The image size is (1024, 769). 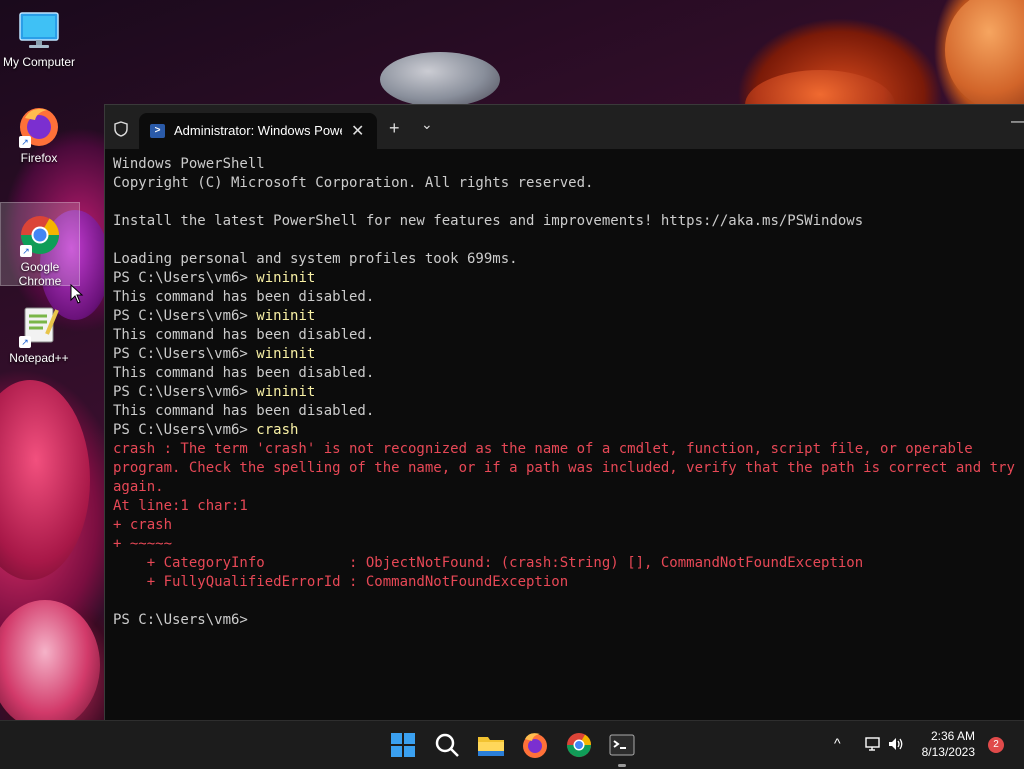 I want to click on desktop-icon-firefox: ↗ Firefox, so click(x=39, y=135).